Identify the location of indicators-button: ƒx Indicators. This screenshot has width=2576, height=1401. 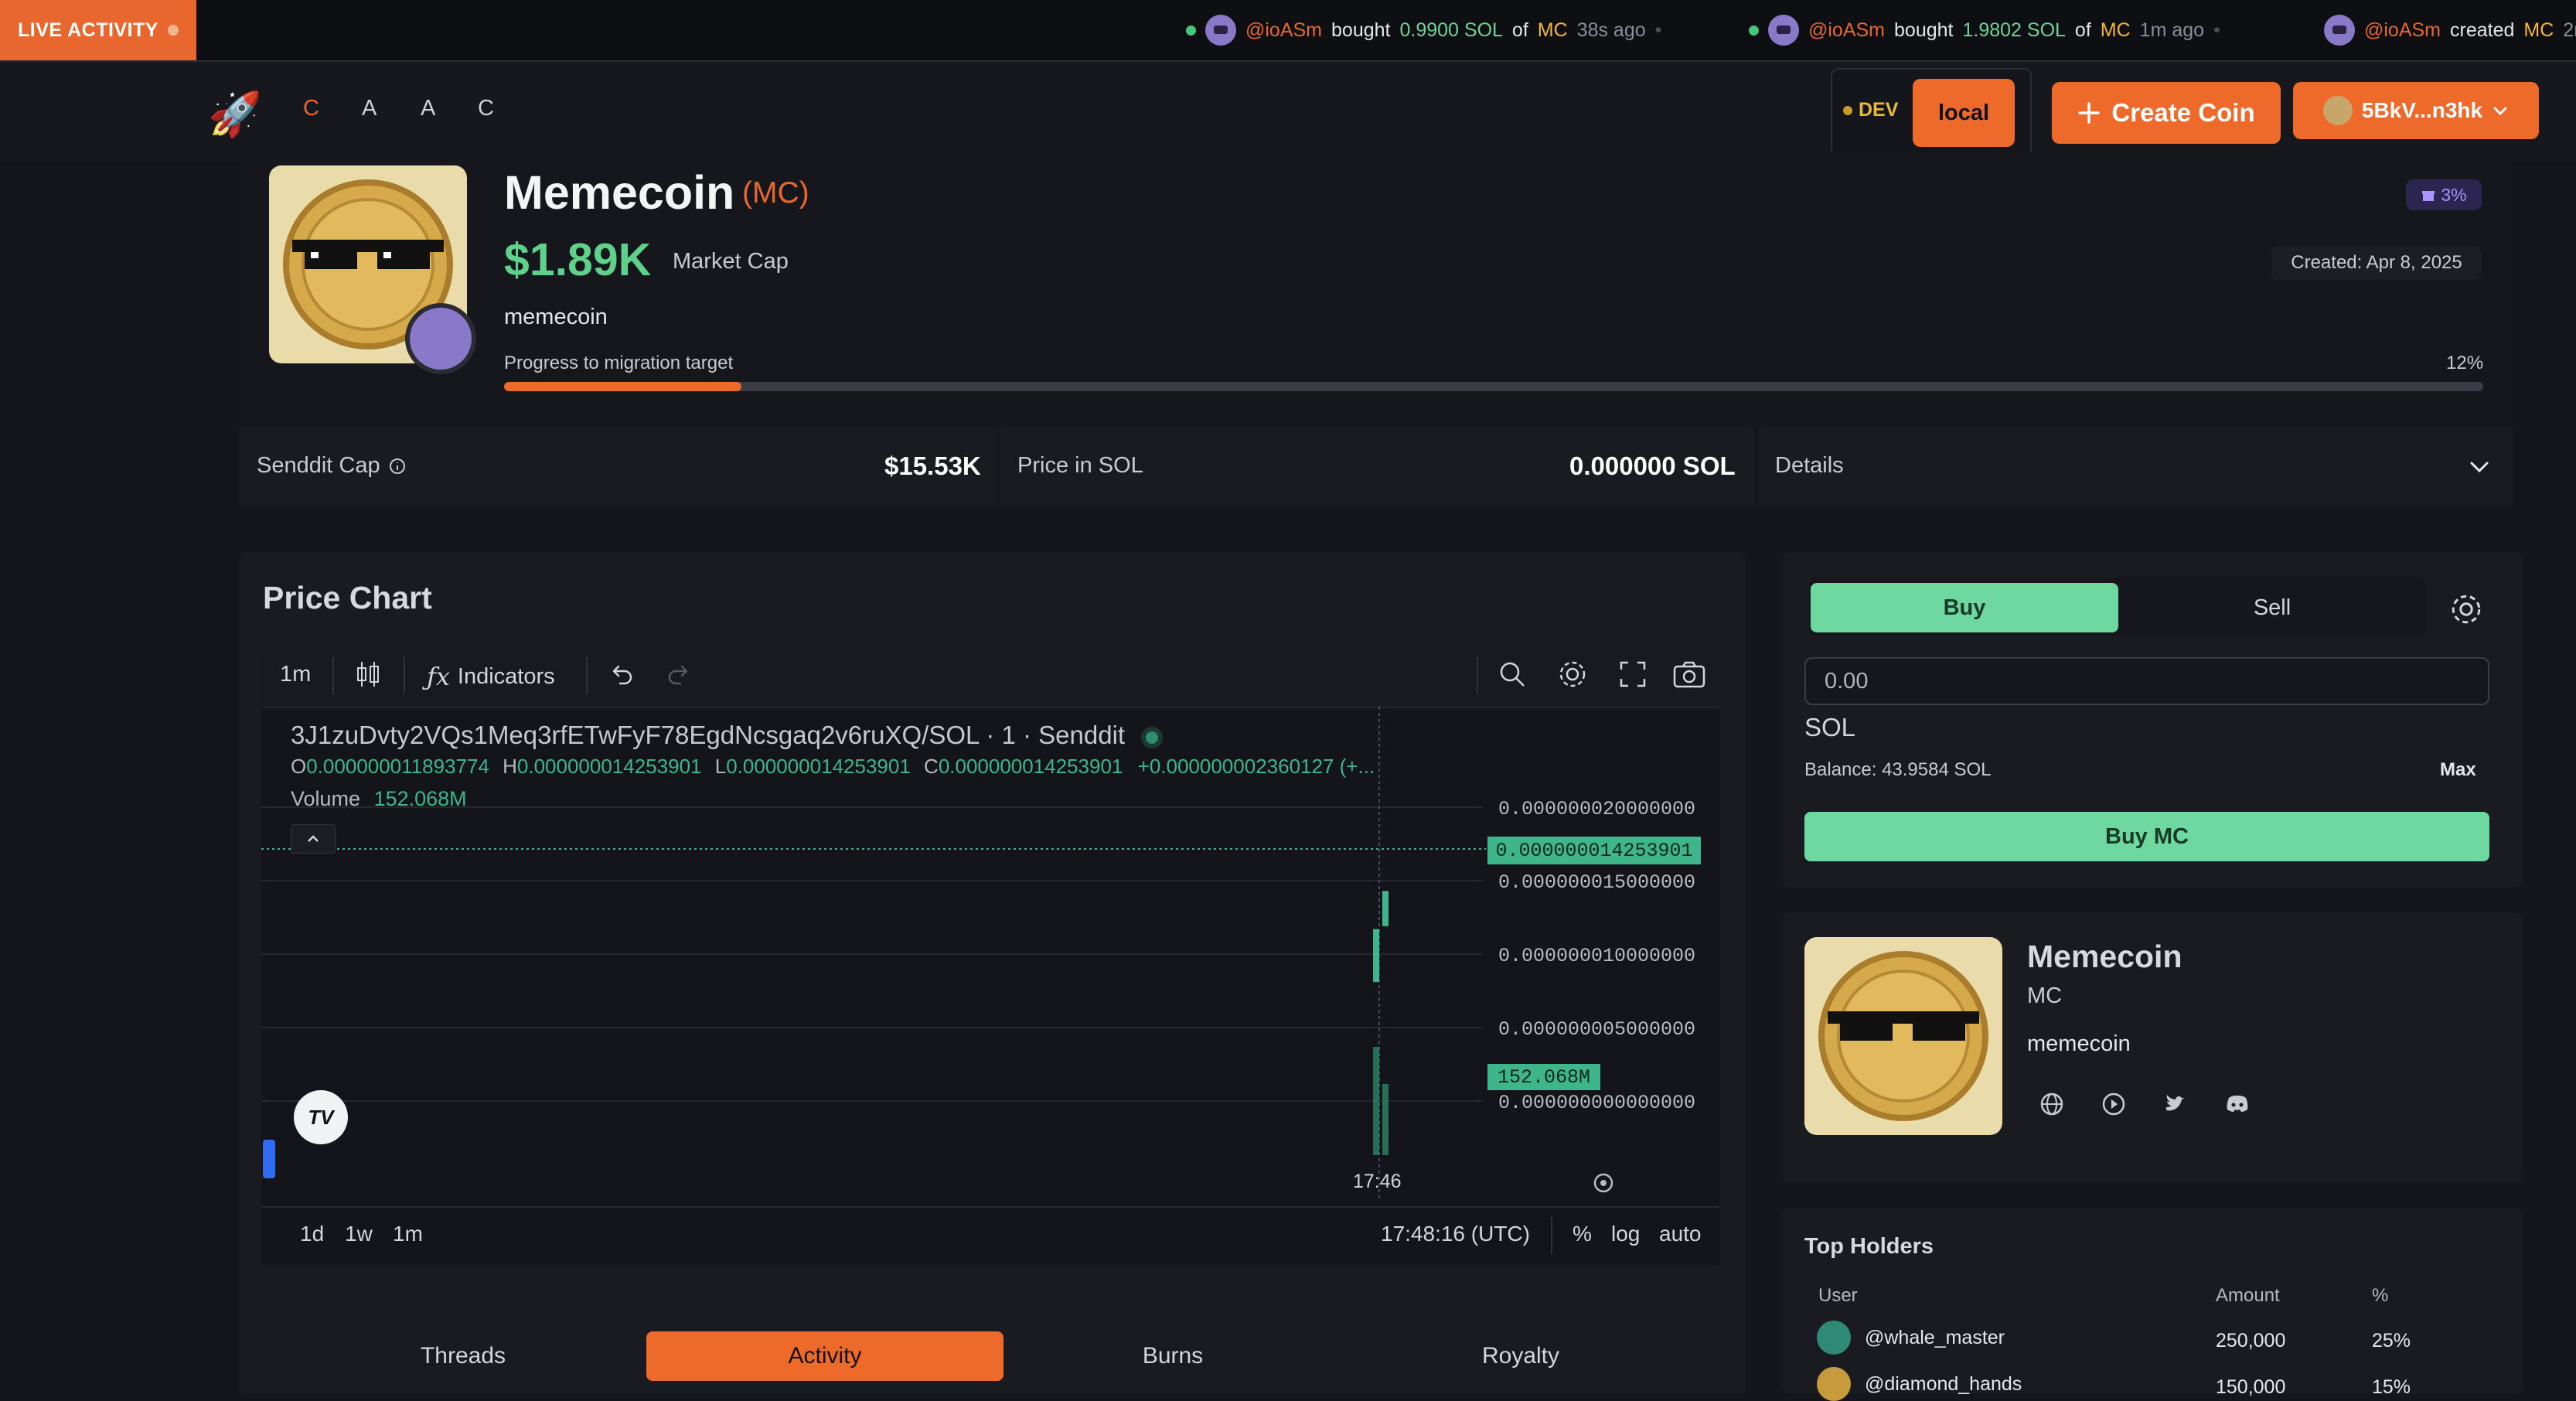
(491, 676).